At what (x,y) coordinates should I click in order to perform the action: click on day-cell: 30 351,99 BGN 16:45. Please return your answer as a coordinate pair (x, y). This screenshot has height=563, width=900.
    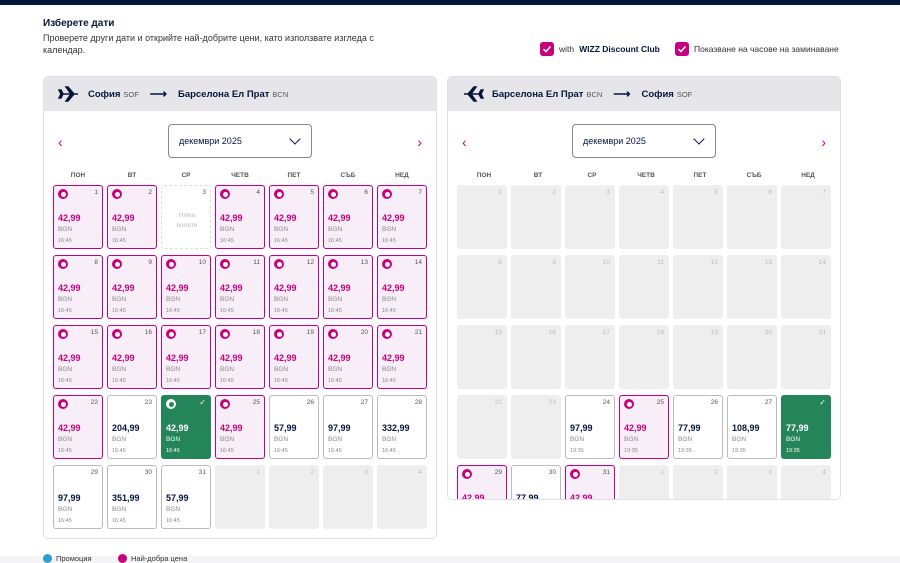
    Looking at the image, I should click on (132, 497).